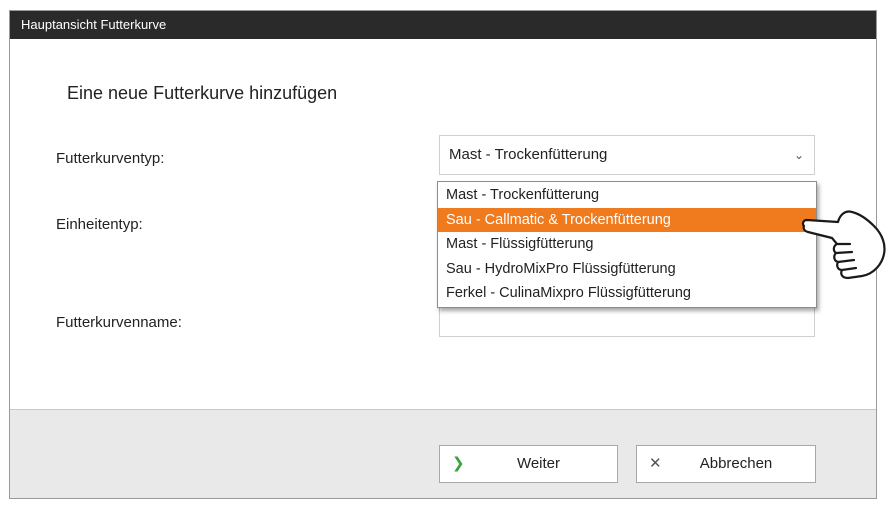 This screenshot has height=508, width=888. What do you see at coordinates (443, 25) in the screenshot?
I see `window-title: Hauptansicht Futterkurve` at bounding box center [443, 25].